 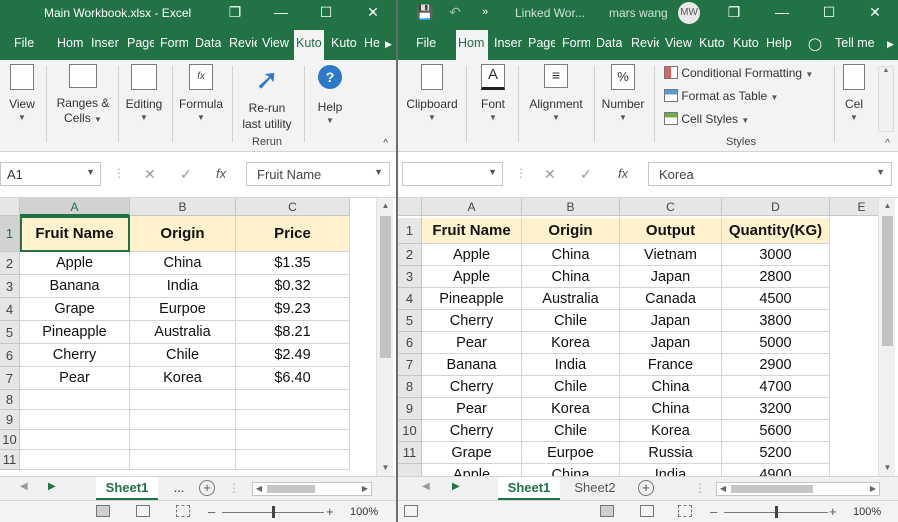 What do you see at coordinates (886, 99) in the screenshot?
I see `ribbon-scrollbar: ▲` at bounding box center [886, 99].